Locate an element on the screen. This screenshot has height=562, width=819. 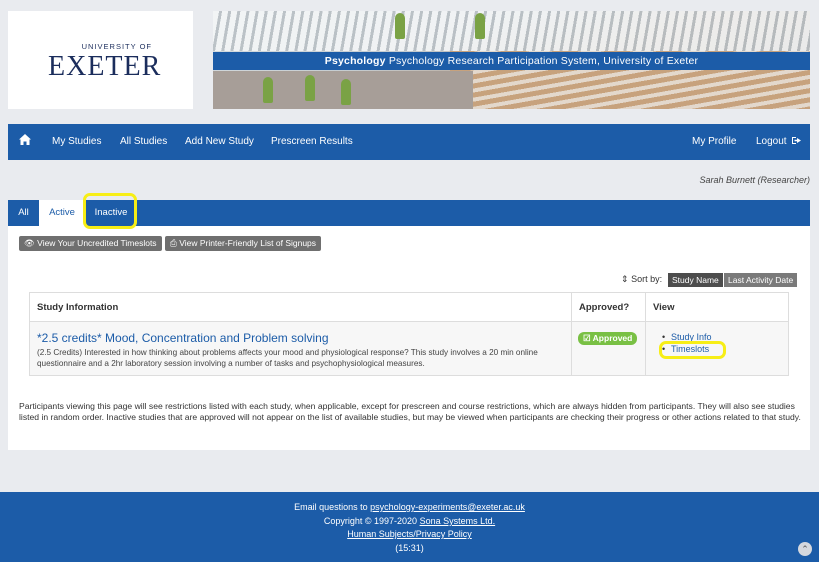
approved-label: Approved is located at coordinates (612, 338).